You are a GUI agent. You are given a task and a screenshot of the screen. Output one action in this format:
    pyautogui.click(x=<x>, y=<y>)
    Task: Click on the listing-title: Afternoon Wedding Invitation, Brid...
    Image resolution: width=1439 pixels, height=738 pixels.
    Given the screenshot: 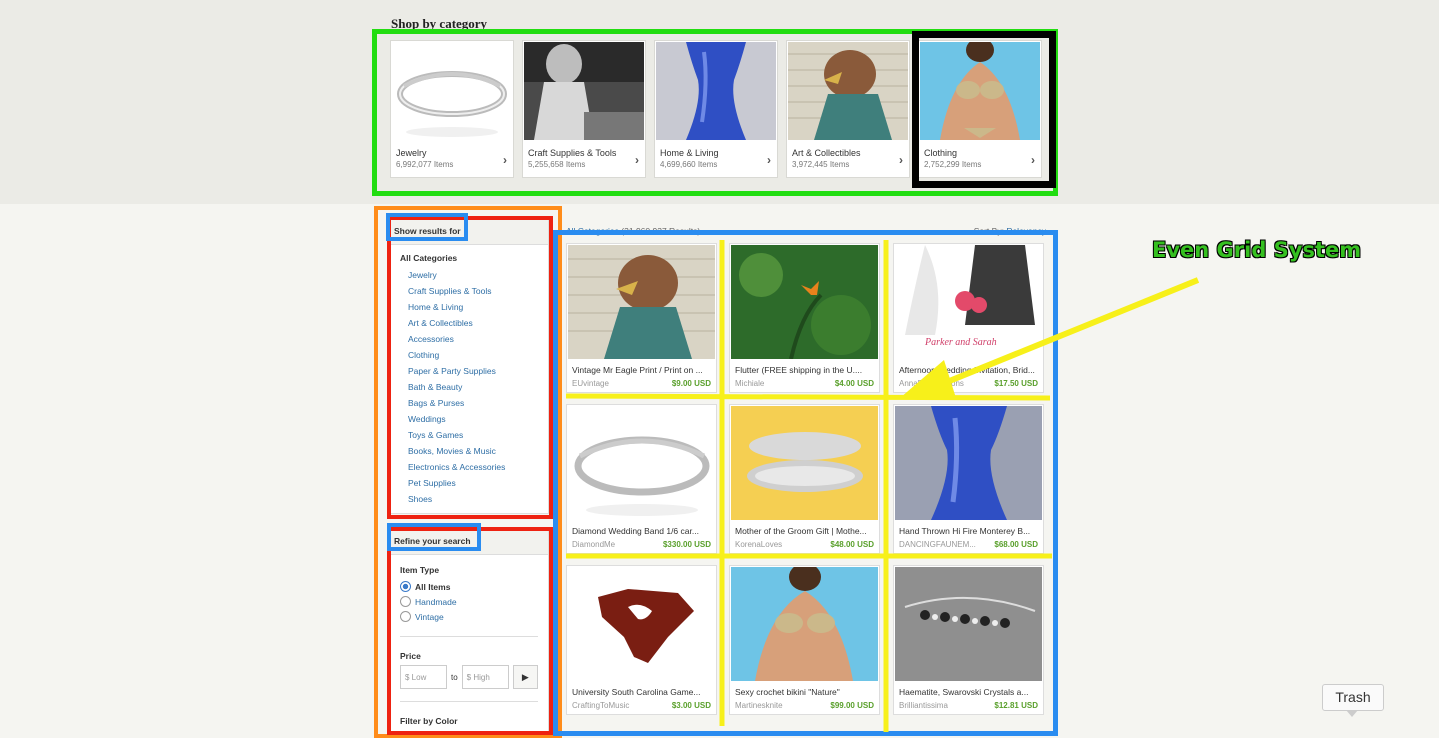 What is the action you would take?
    pyautogui.click(x=967, y=370)
    